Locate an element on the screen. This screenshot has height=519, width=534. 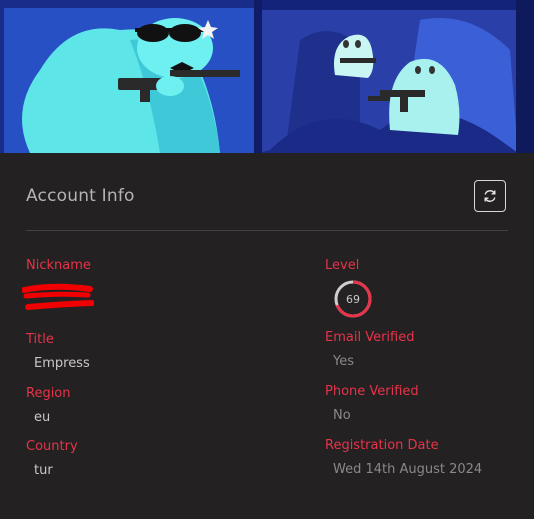
header-divider is located at coordinates (267, 230).